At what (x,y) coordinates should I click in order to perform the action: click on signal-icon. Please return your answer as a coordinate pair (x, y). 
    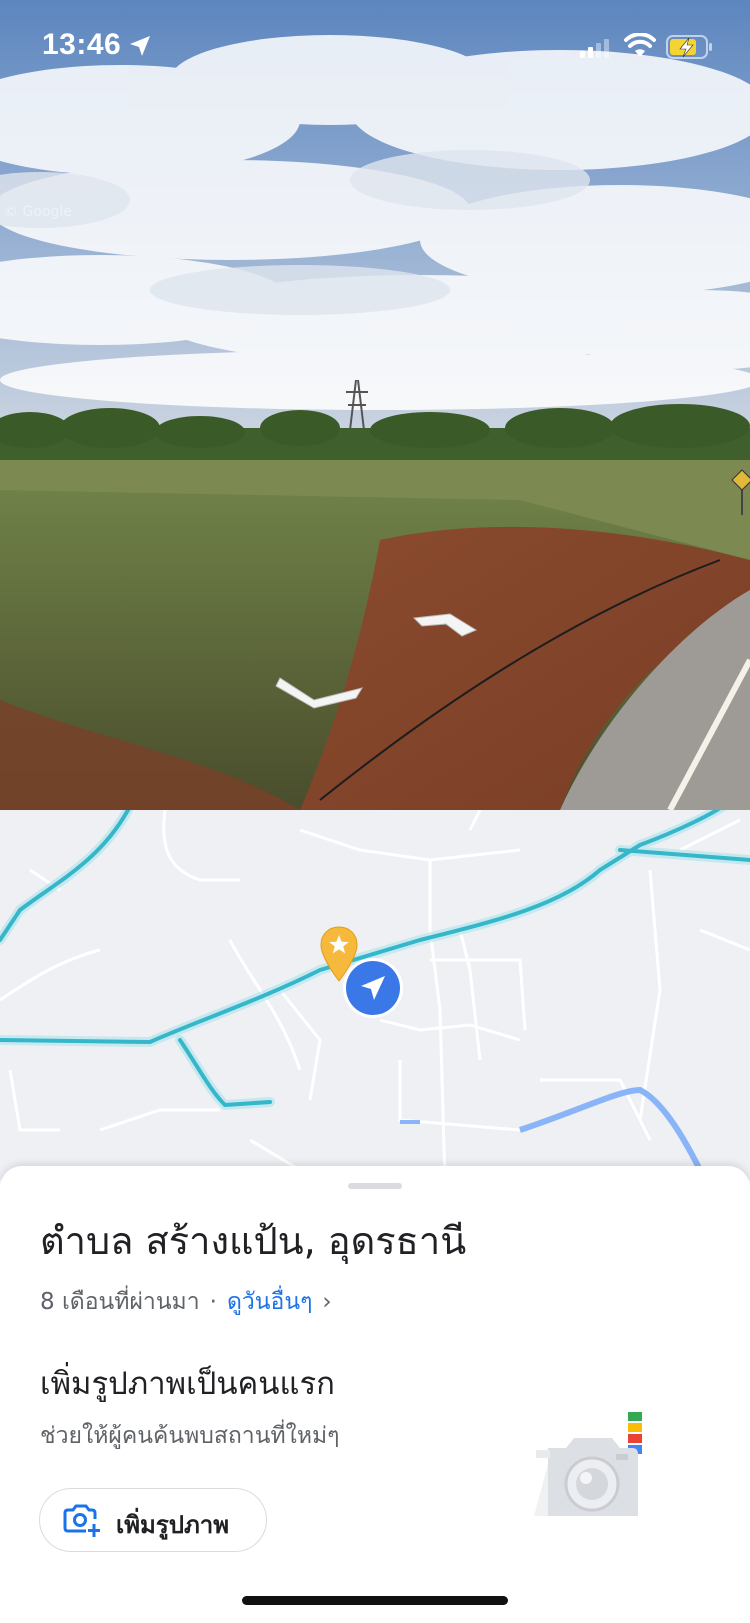
    Looking at the image, I should click on (594, 48).